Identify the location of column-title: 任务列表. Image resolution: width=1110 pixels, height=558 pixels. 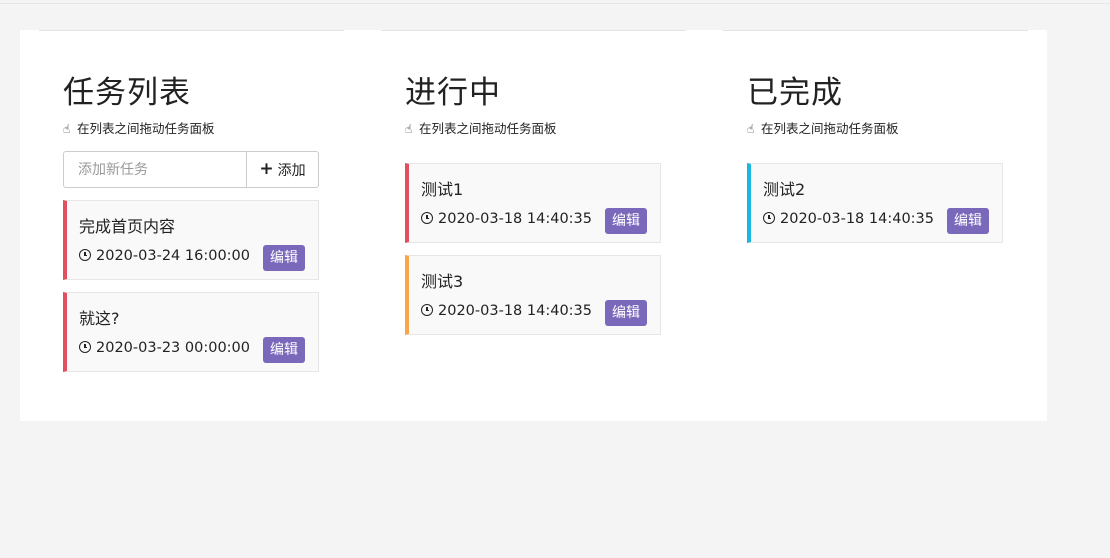
(127, 93).